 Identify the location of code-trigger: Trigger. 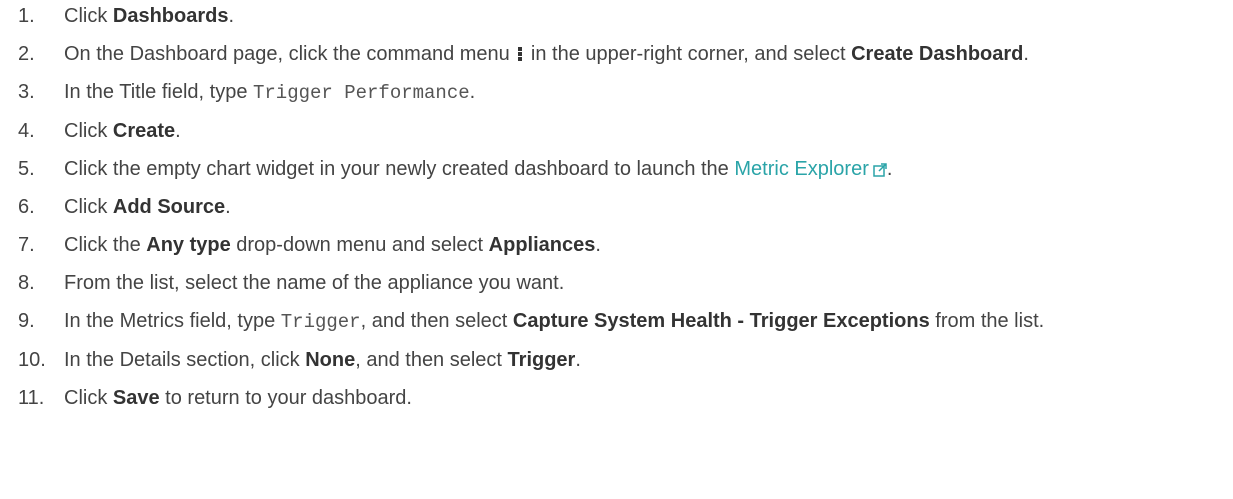
(320, 322).